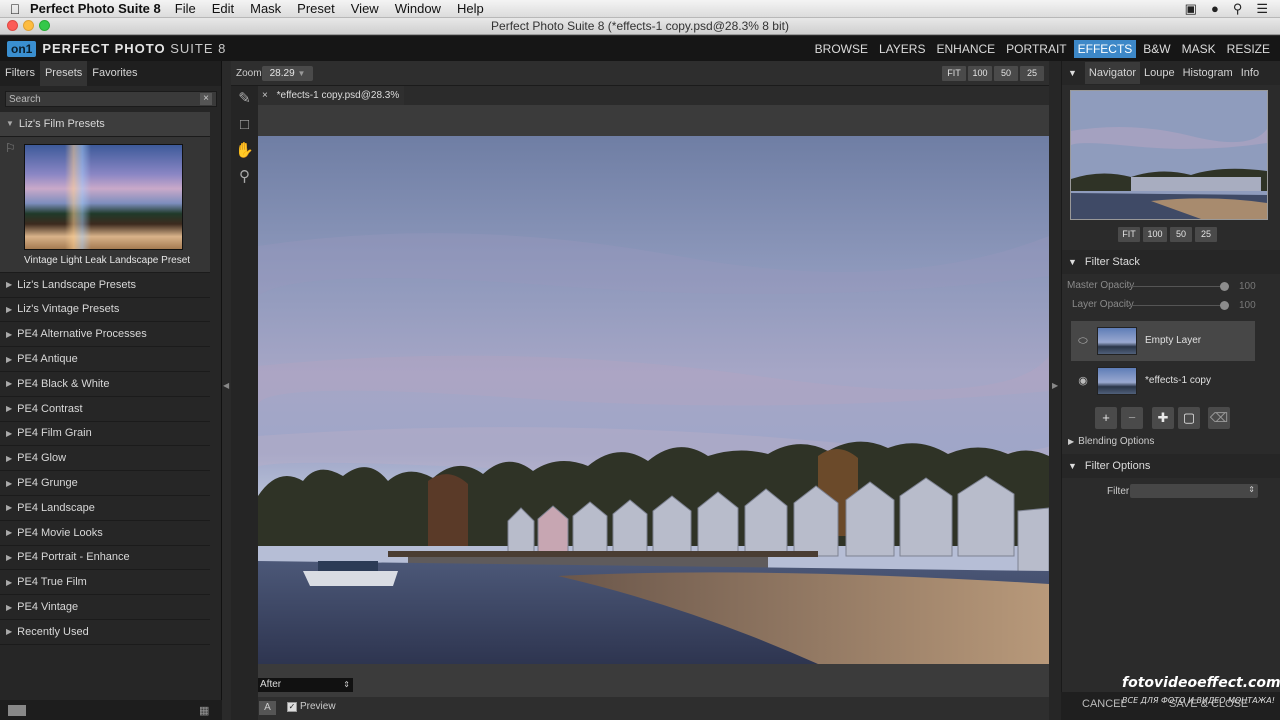 Image resolution: width=1280 pixels, height=720 pixels. I want to click on master-opacity-value: 100, so click(1247, 286).